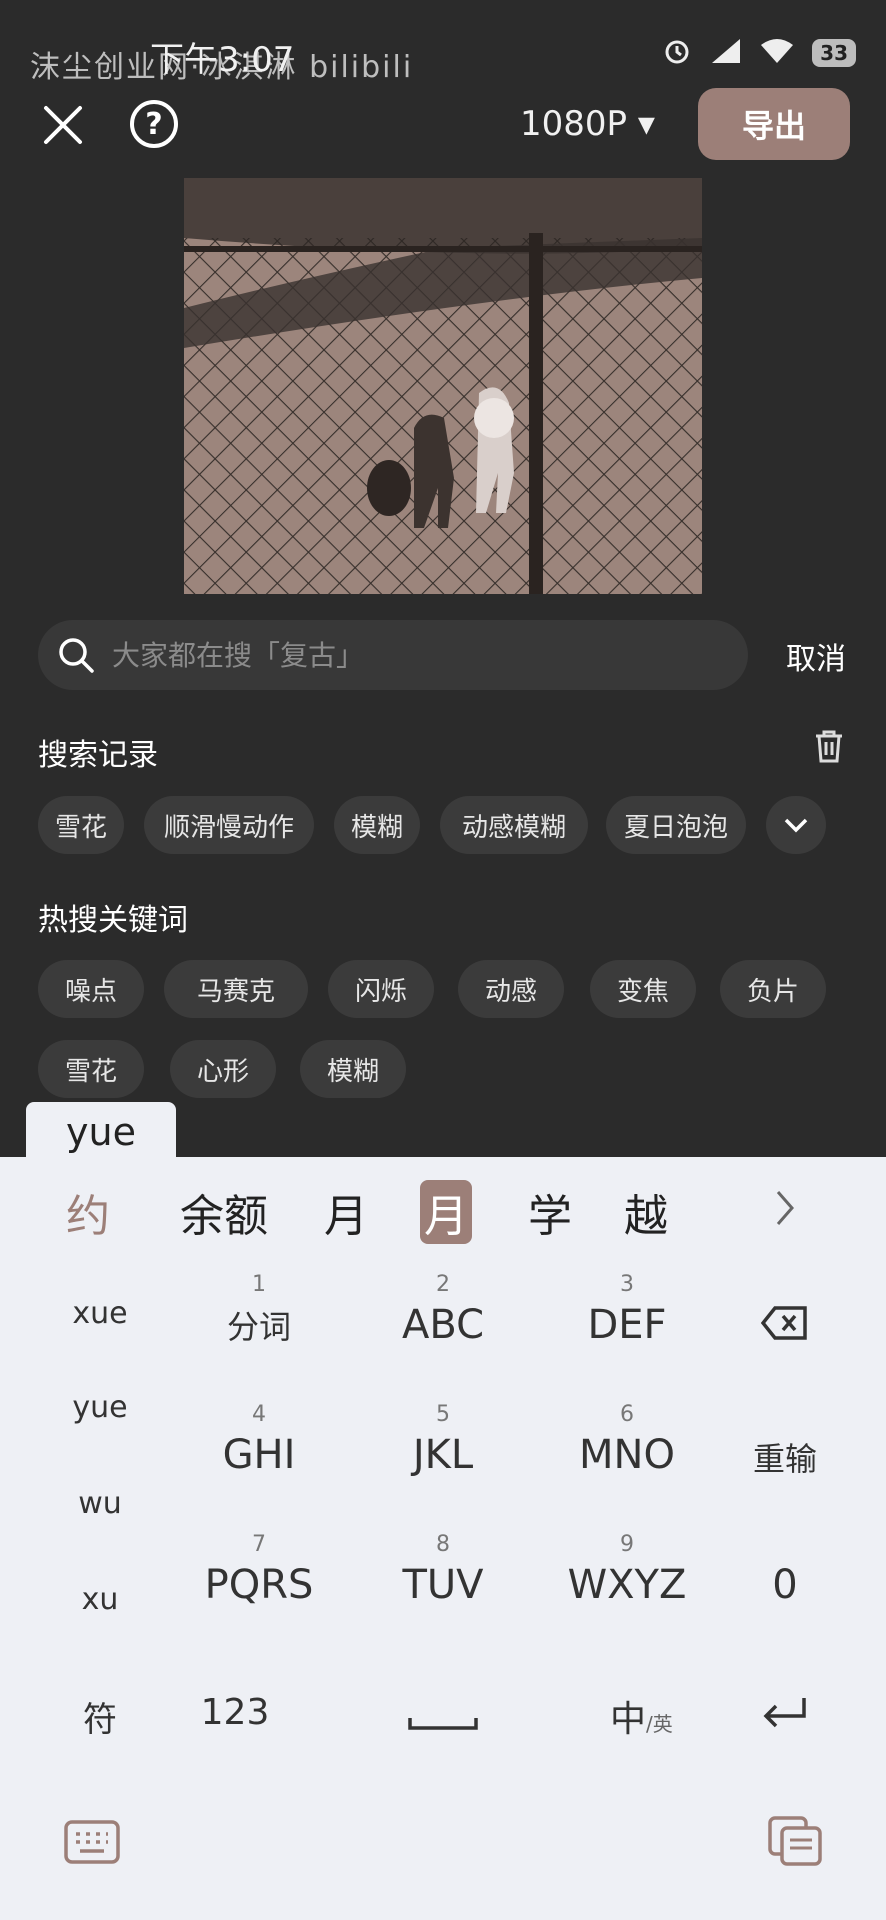 The height and width of the screenshot is (1920, 886). What do you see at coordinates (91, 989) in the screenshot?
I see `hot-chip: 噪点` at bounding box center [91, 989].